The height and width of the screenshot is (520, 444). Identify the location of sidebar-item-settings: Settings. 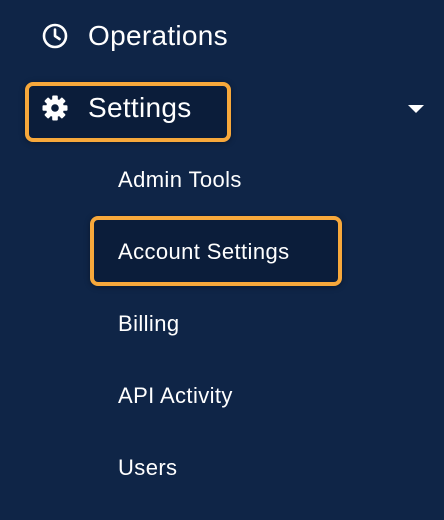
(116, 108).